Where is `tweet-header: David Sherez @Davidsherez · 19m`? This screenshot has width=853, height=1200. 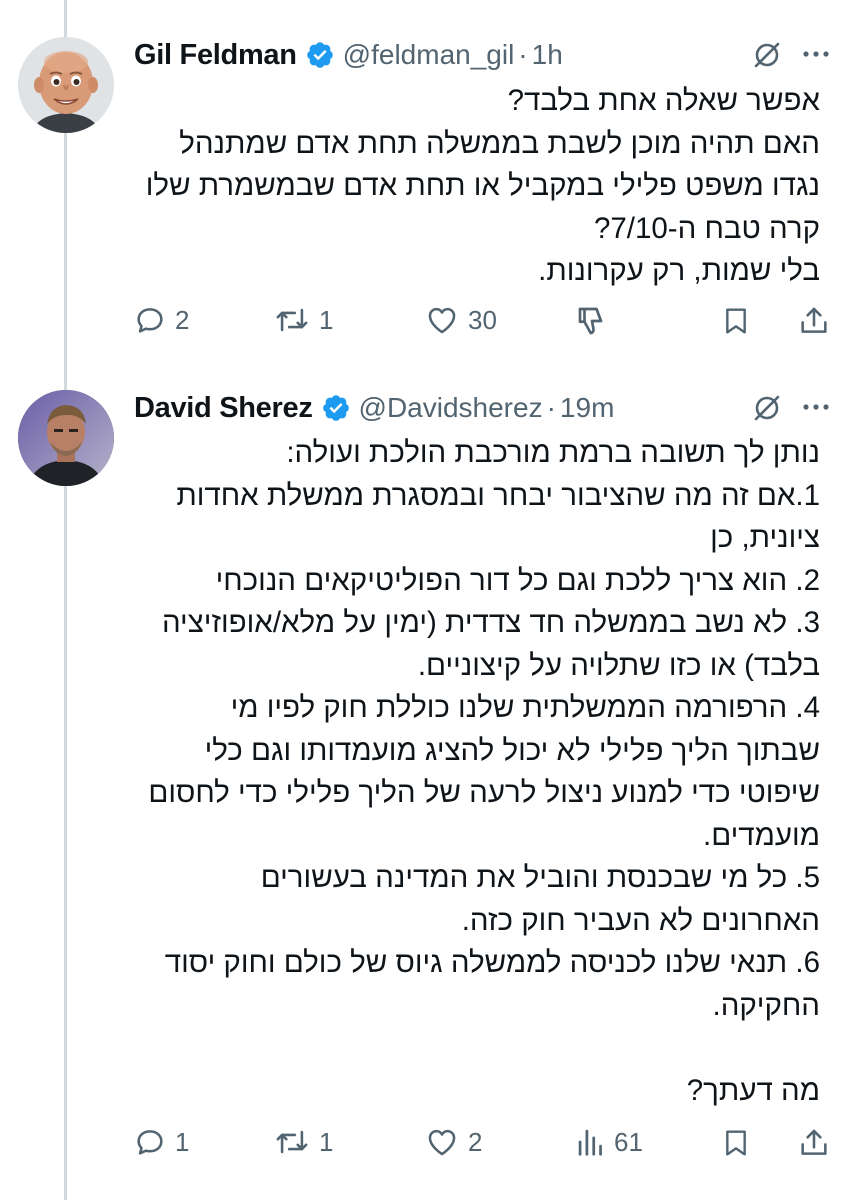
tweet-header: David Sherez @Davidsherez · 19m is located at coordinates (374, 408).